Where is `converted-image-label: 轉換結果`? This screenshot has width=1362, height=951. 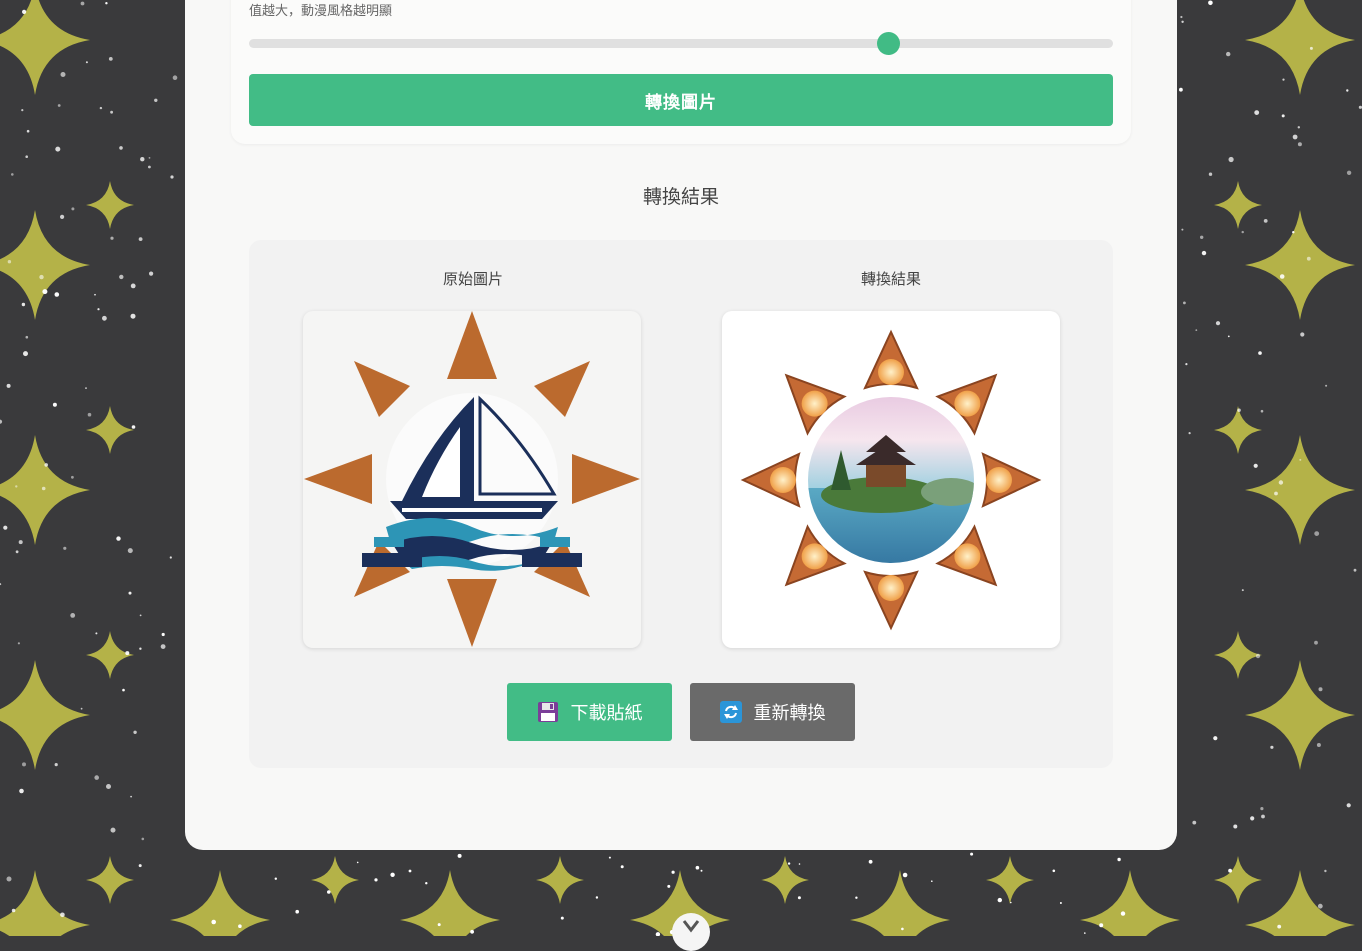 converted-image-label: 轉換結果 is located at coordinates (890, 279).